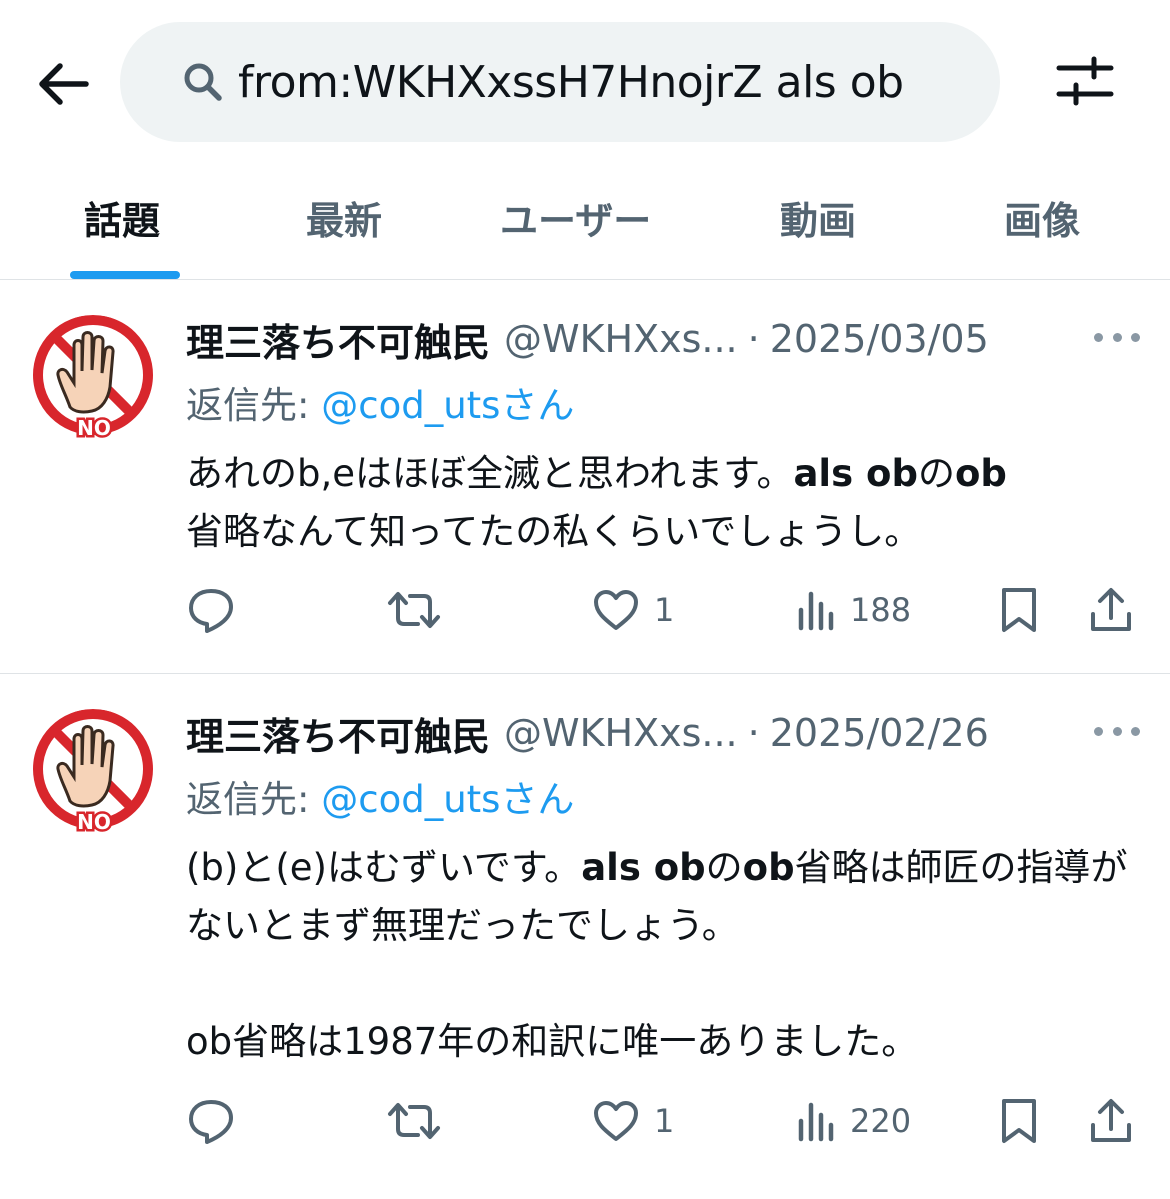 This screenshot has width=1170, height=1199. I want to click on active-tab-indicator, so click(125, 275).